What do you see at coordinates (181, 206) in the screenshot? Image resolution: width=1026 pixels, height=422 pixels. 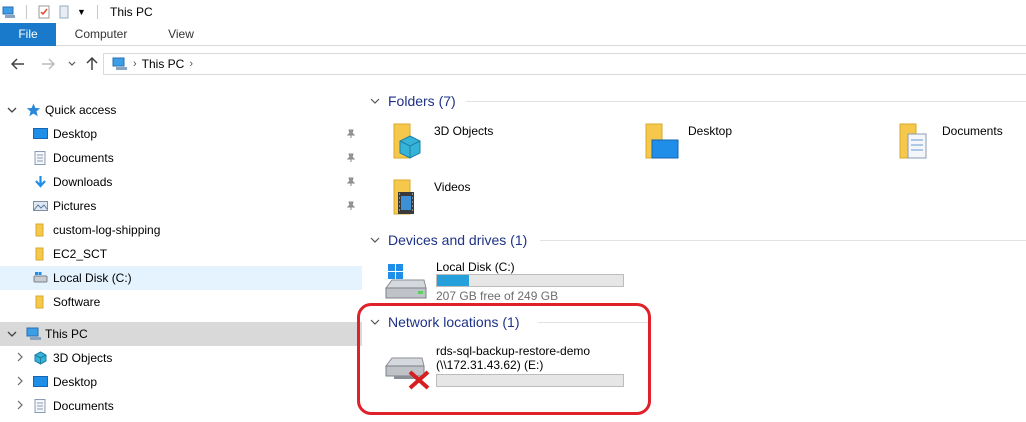 I see `sidebar-item-pictures: Pictures` at bounding box center [181, 206].